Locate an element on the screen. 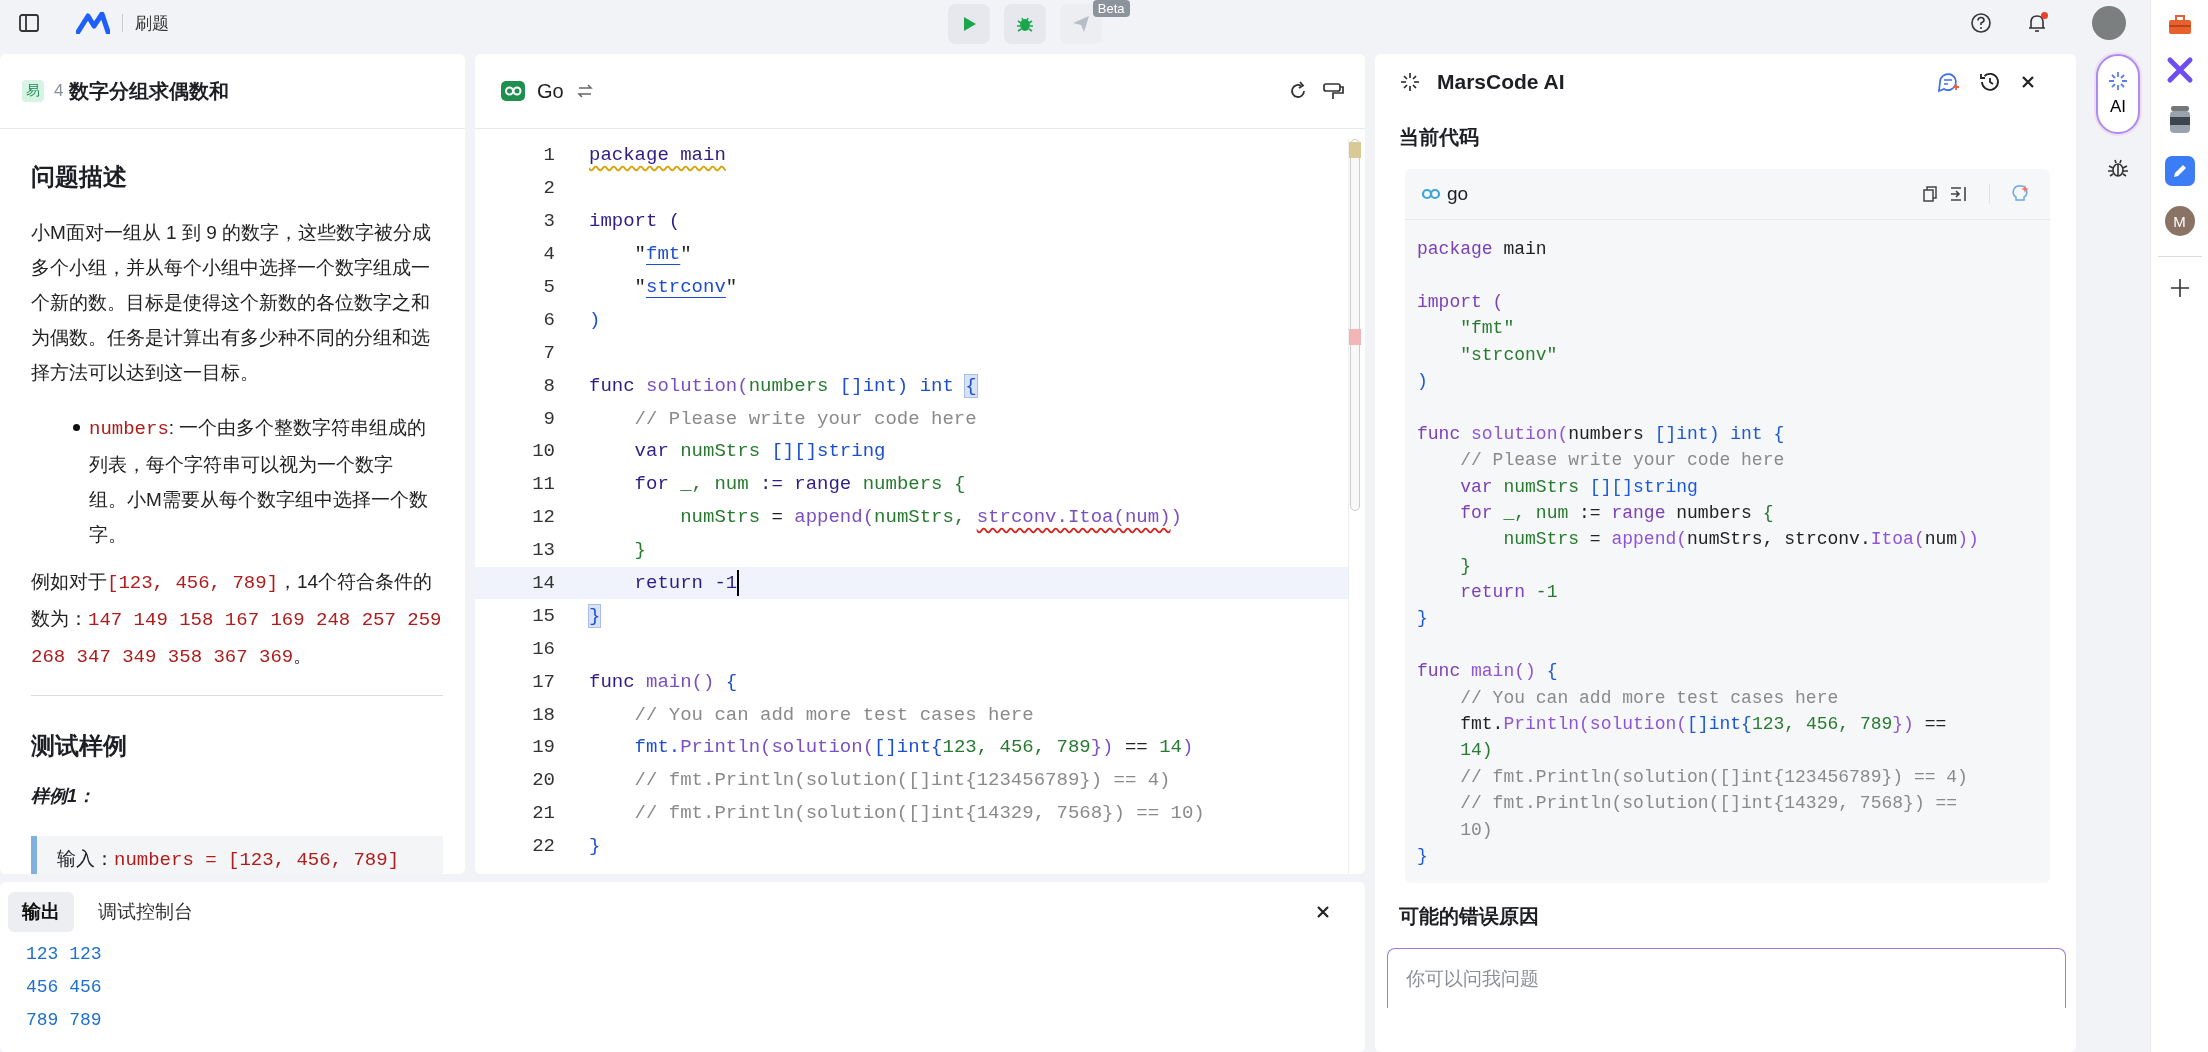  line-number: 11 is located at coordinates (543, 484).